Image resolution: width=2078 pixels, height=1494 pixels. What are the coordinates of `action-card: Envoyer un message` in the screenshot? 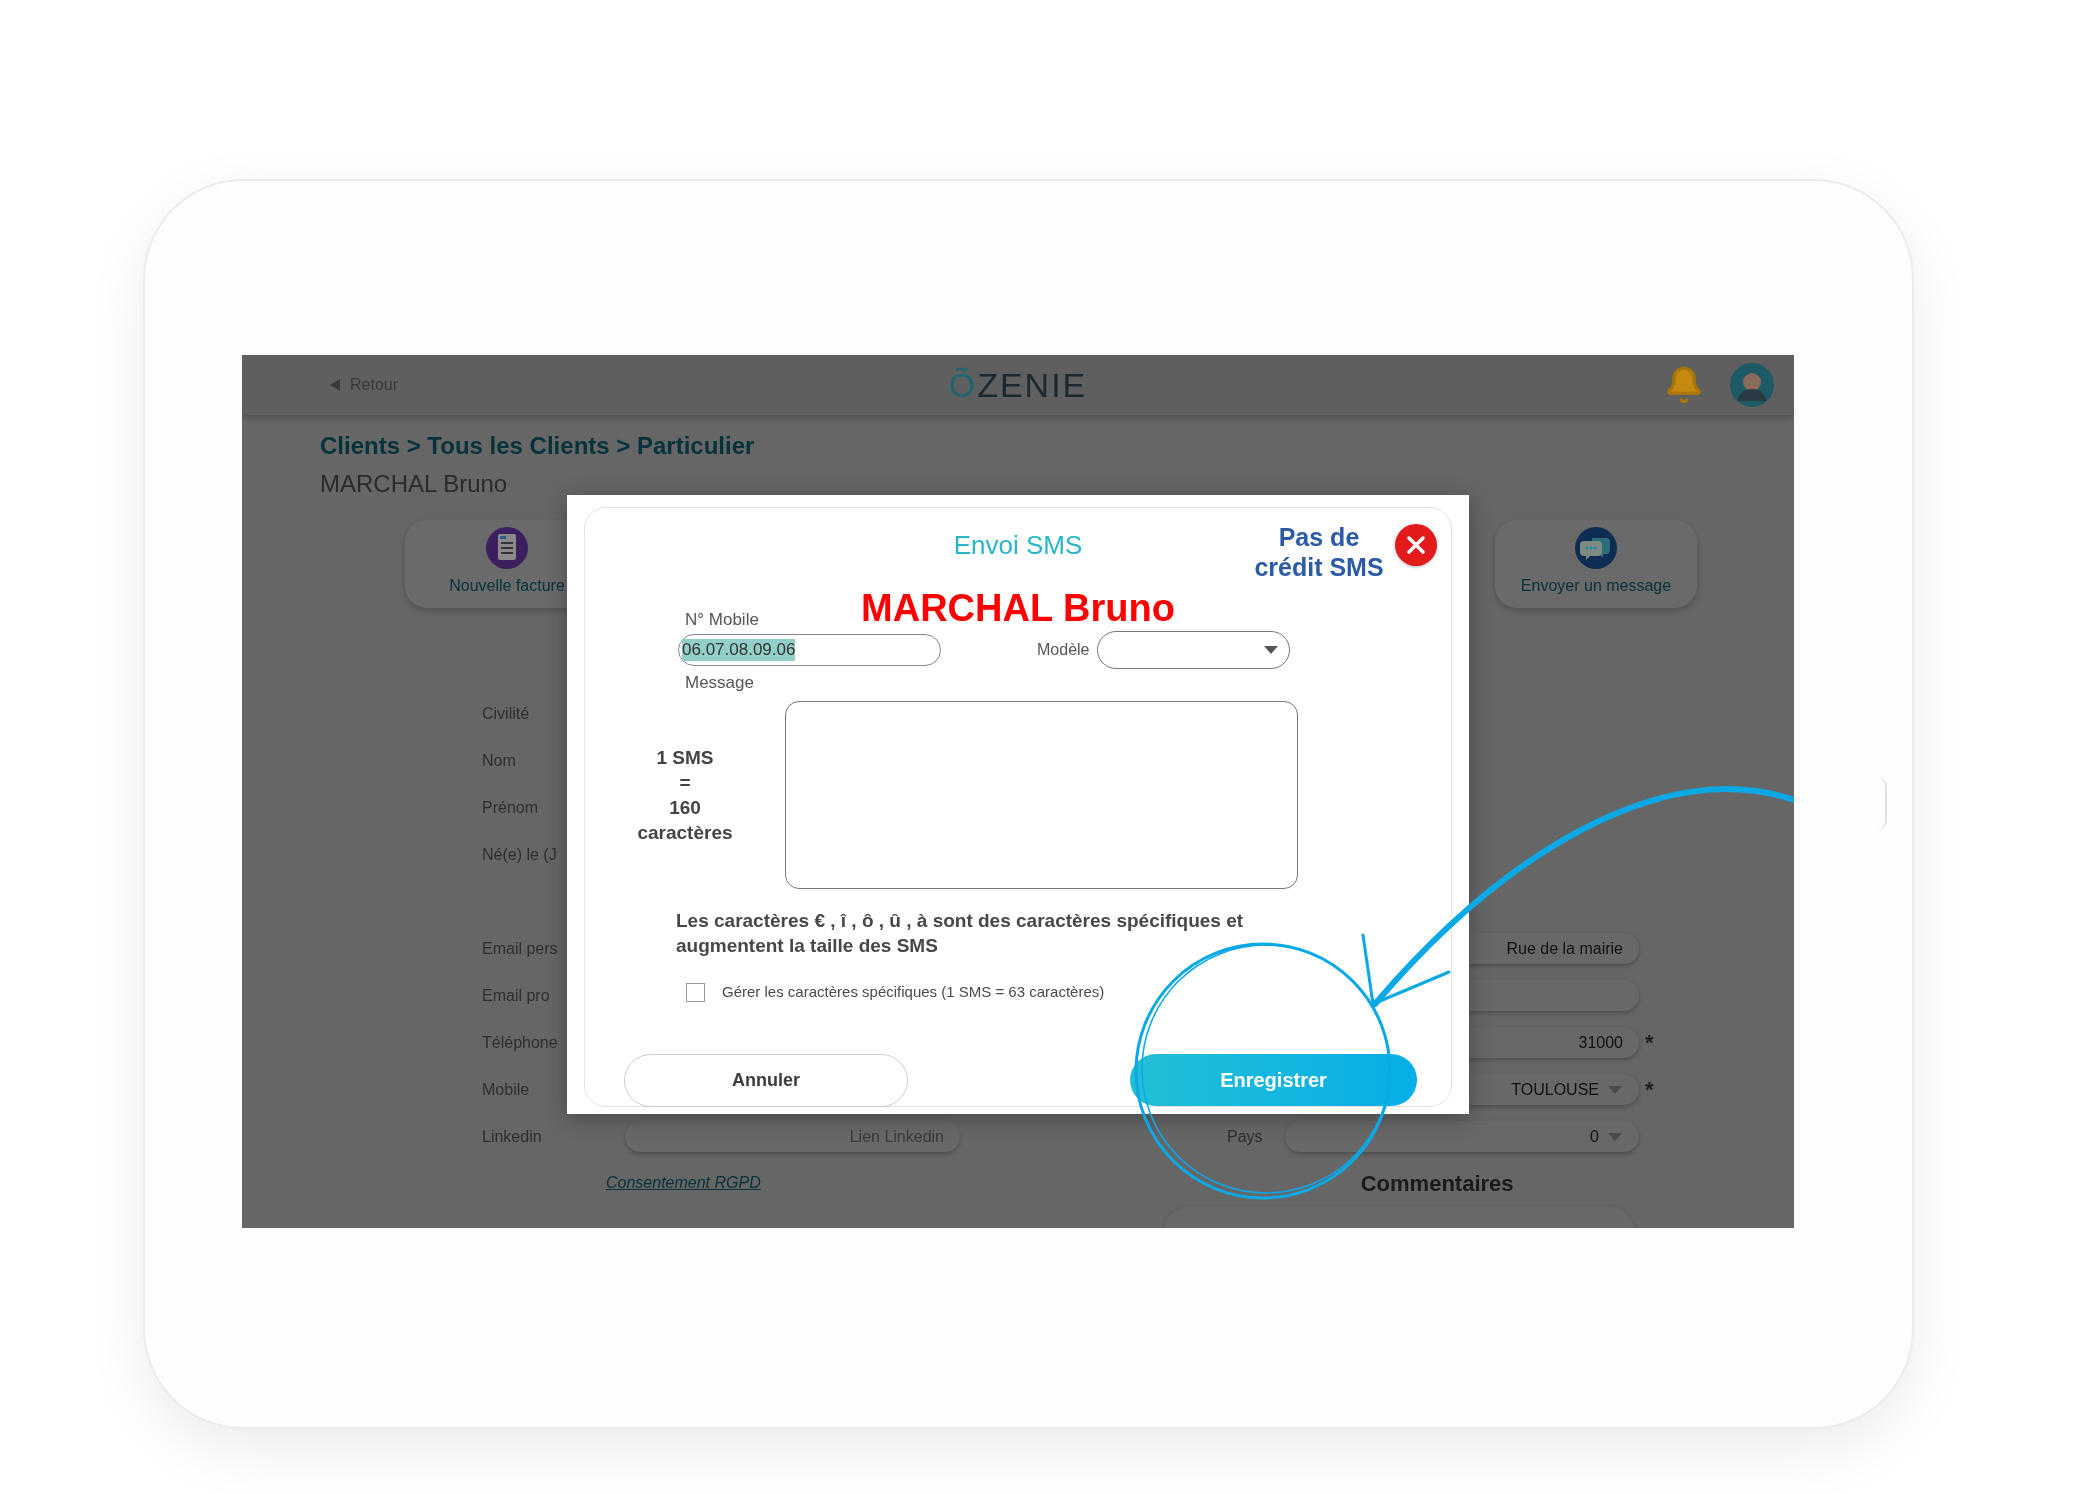 It's located at (1596, 564).